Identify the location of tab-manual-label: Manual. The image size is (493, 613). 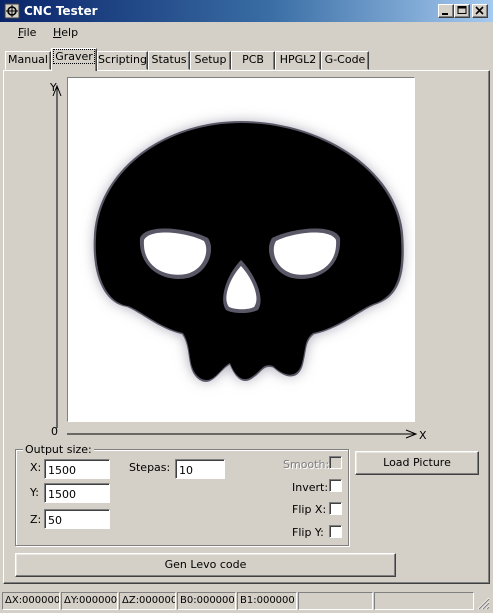
(28, 59).